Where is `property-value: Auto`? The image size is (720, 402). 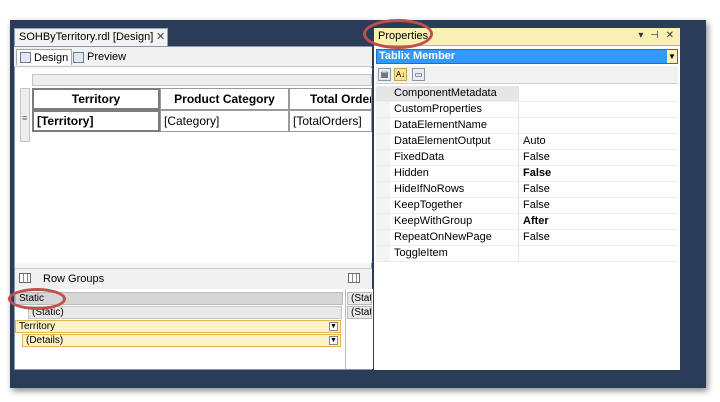
property-value: Auto is located at coordinates (598, 142).